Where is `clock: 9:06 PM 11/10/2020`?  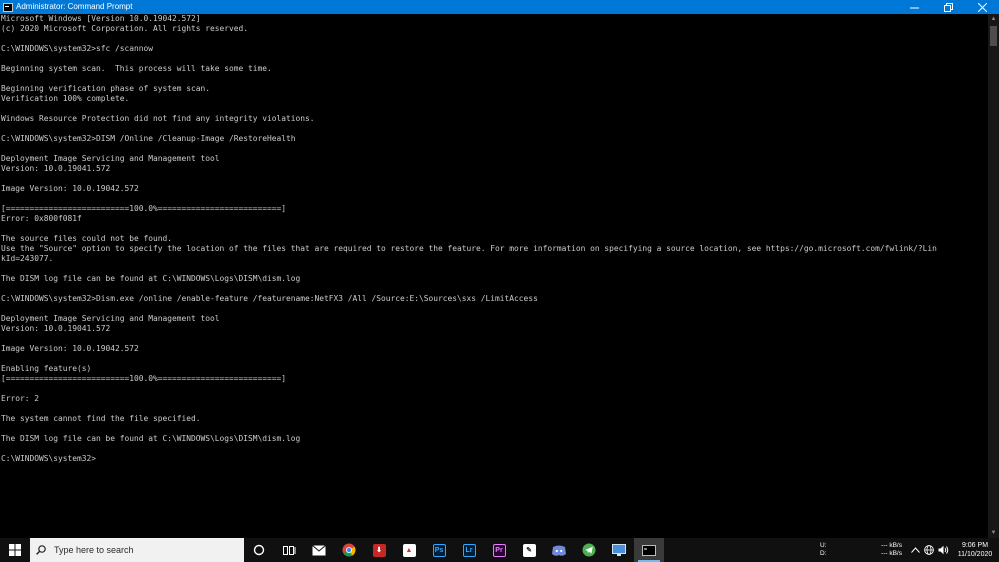 clock: 9:06 PM 11/10/2020 is located at coordinates (974, 550).